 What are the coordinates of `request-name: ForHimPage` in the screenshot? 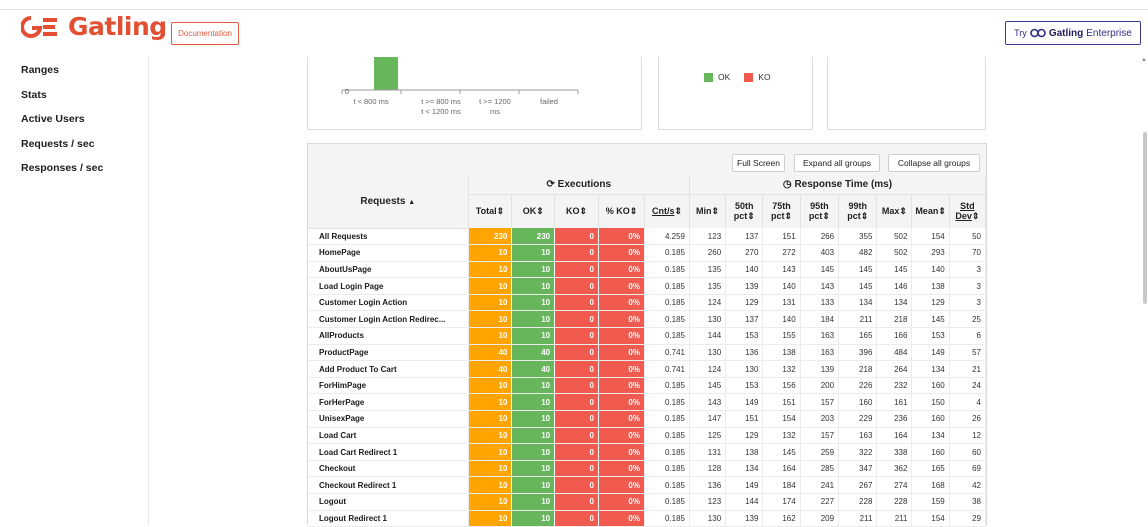 It's located at (388, 386).